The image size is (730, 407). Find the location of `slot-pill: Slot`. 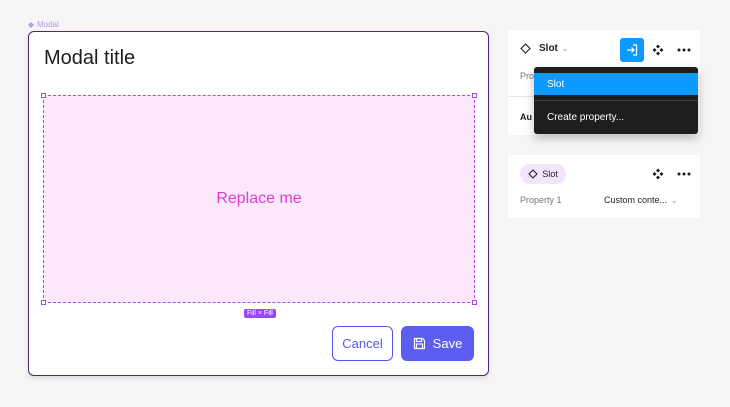

slot-pill: Slot is located at coordinates (543, 174).